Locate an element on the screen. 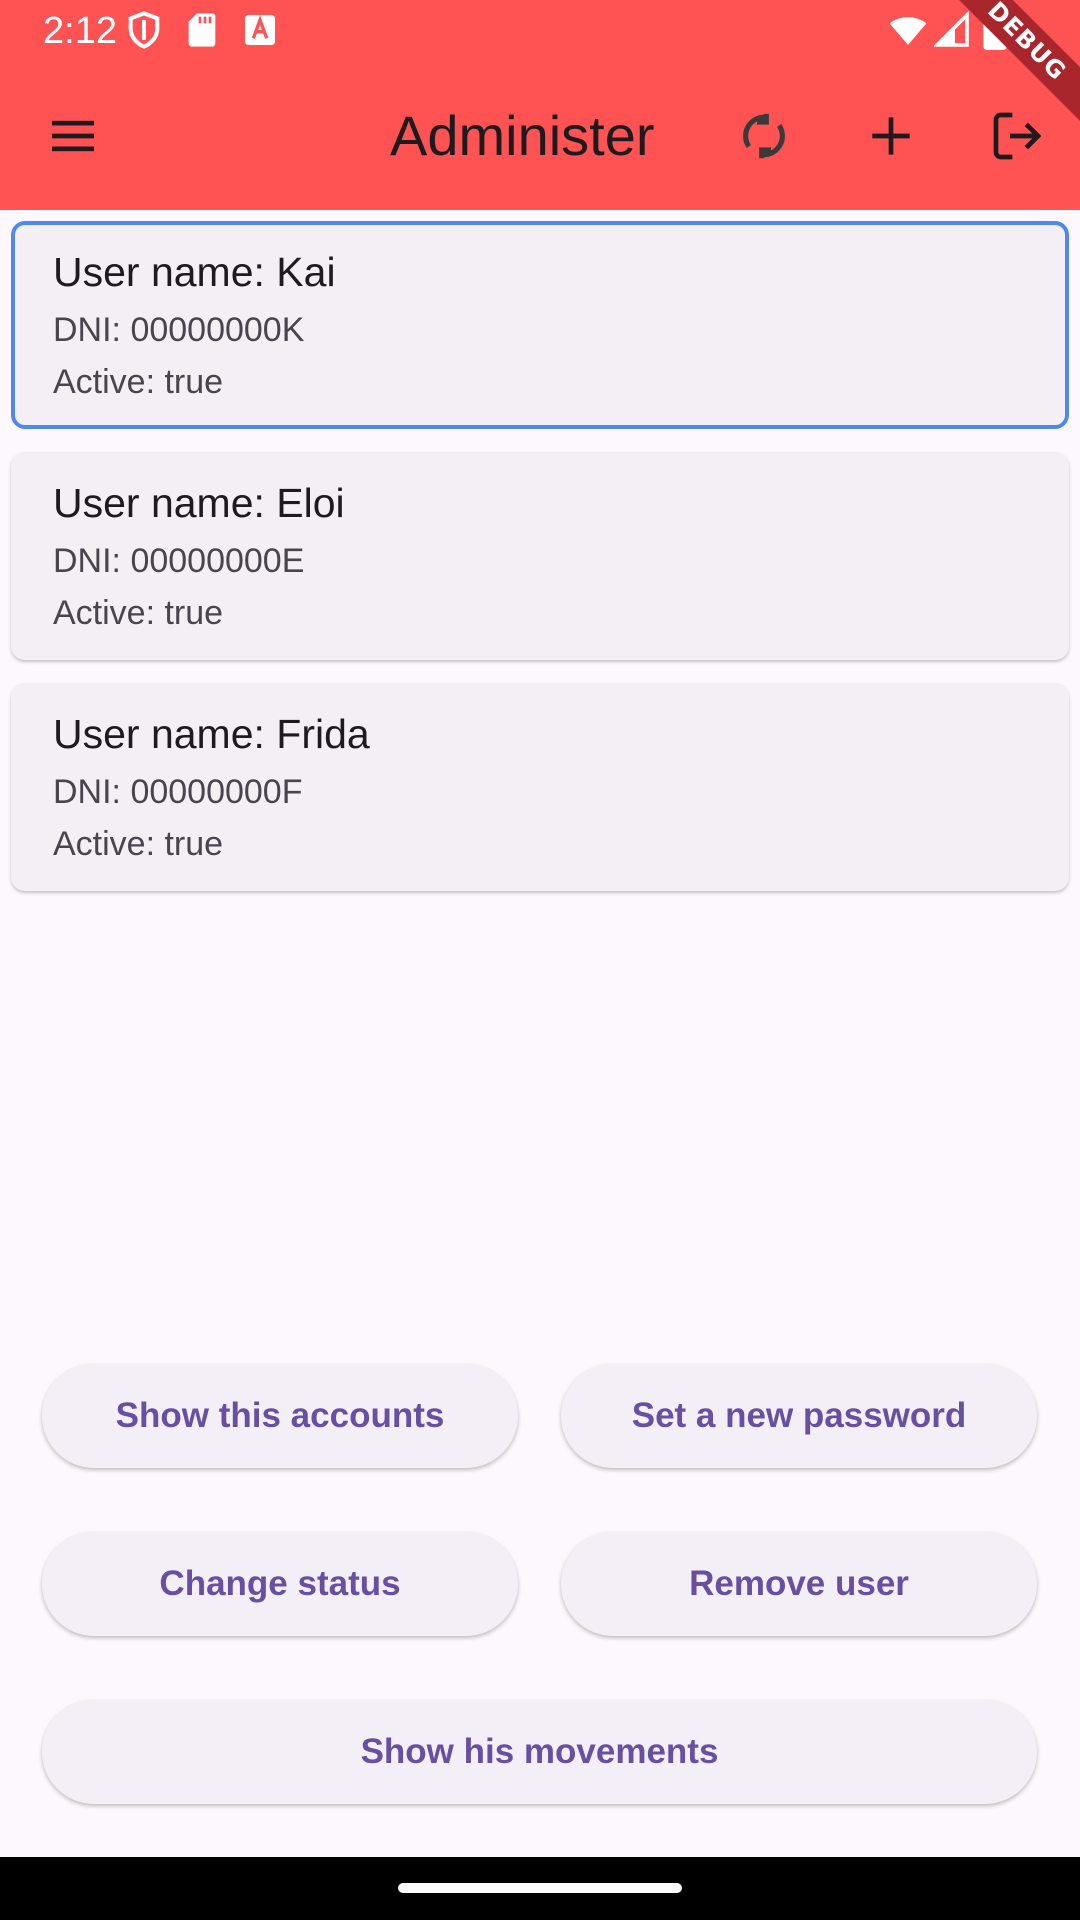  refresh-icon is located at coordinates (764, 136).